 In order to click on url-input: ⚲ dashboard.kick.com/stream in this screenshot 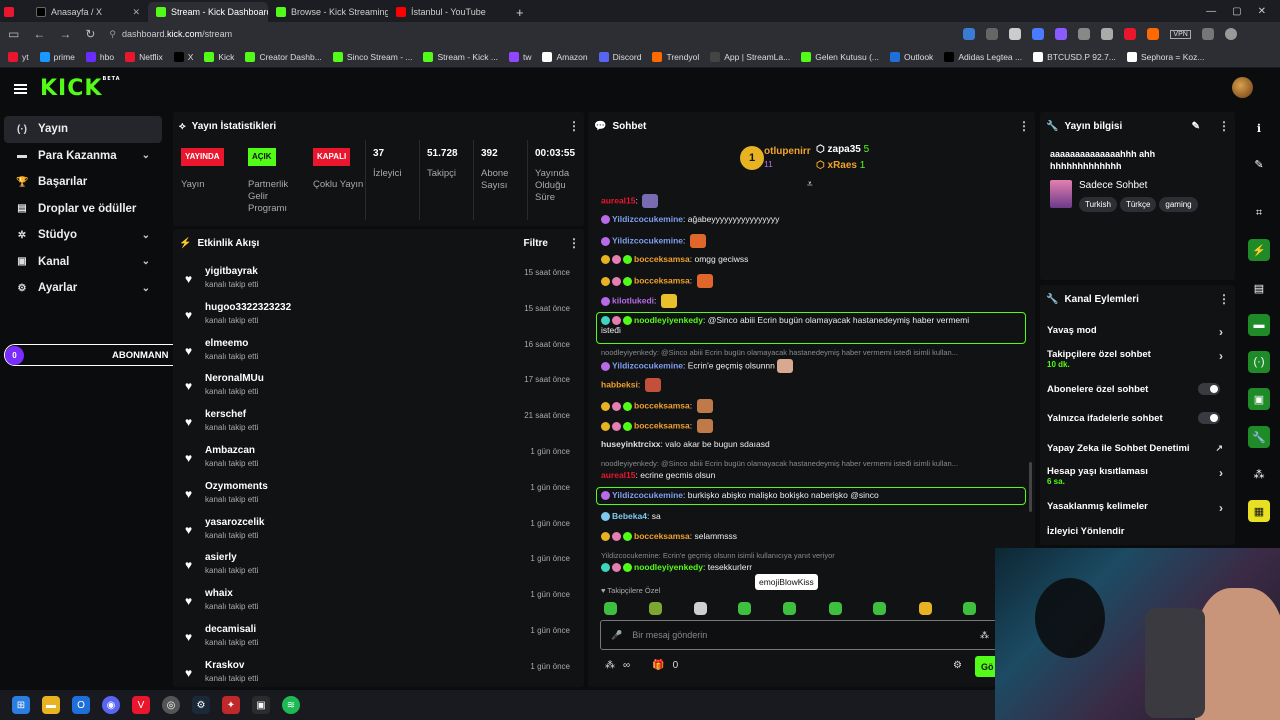, I will do `click(519, 34)`.